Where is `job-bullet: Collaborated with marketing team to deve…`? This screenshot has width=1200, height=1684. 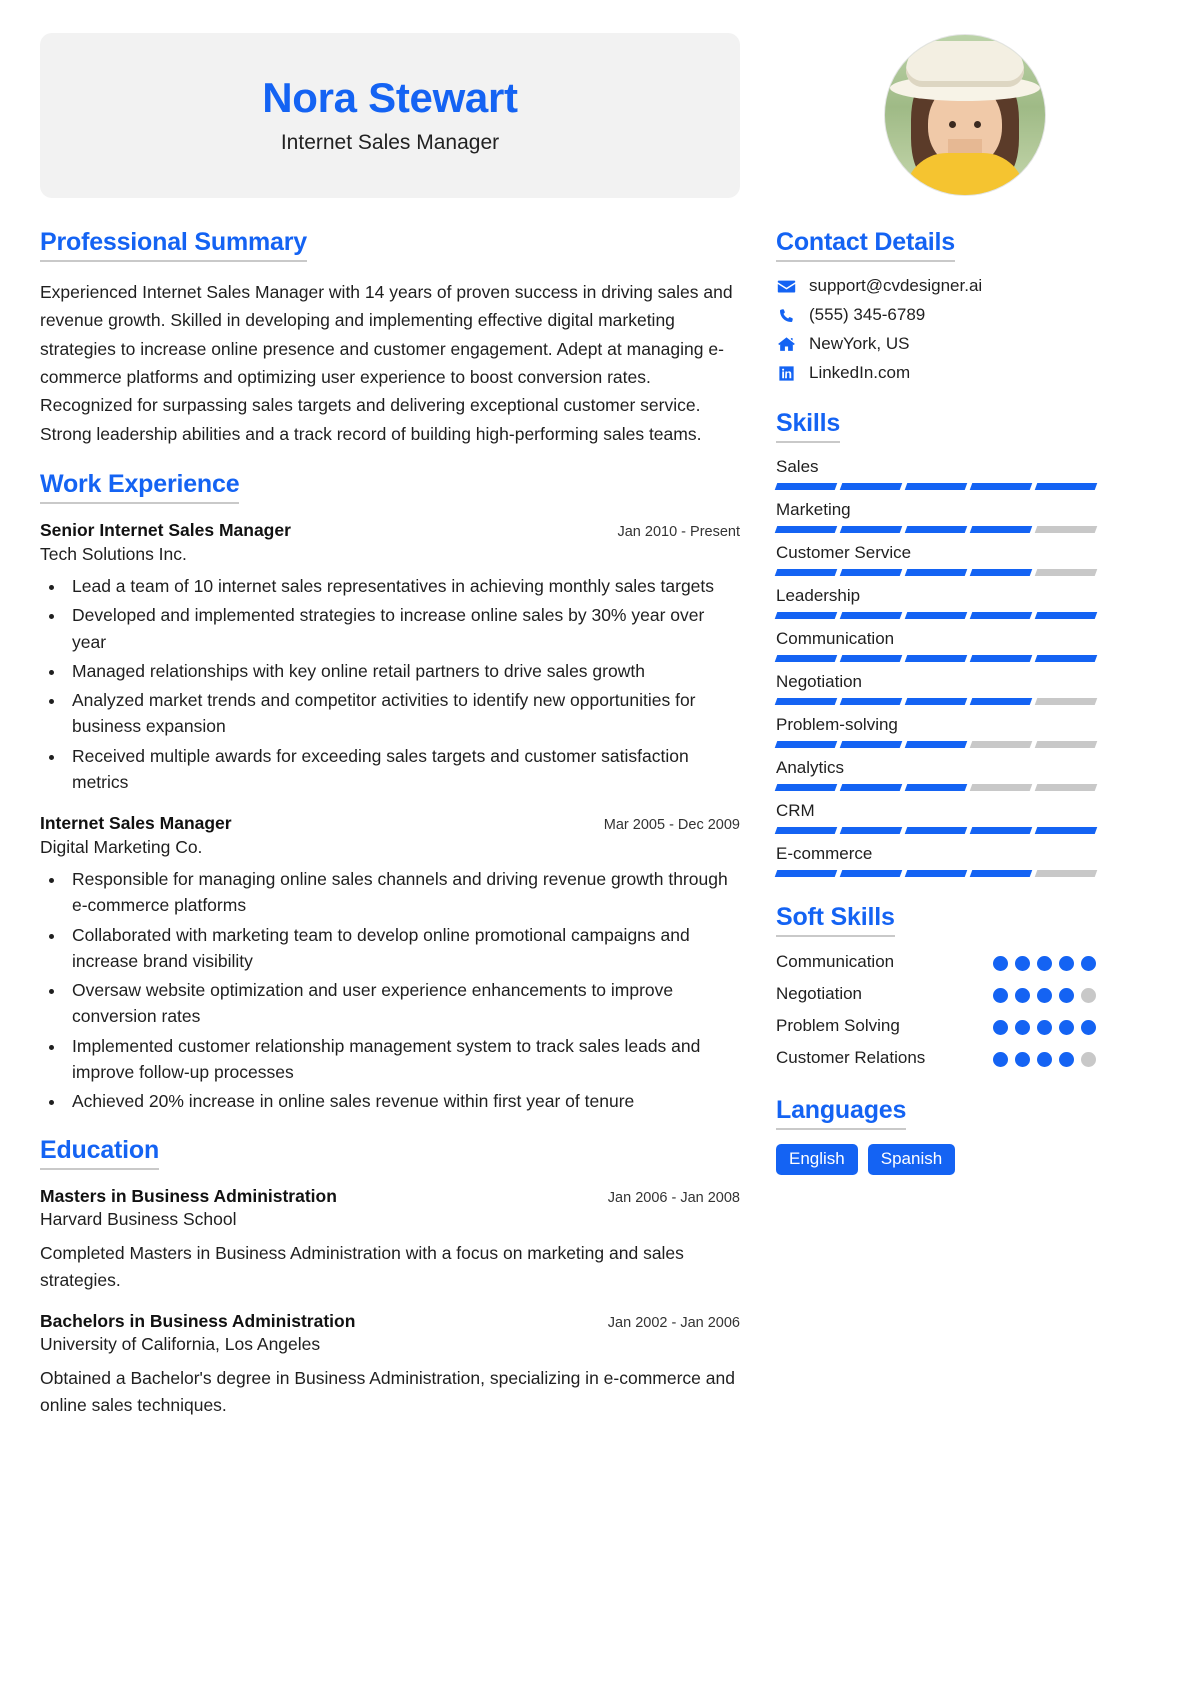 job-bullet: Collaborated with marketing team to deve… is located at coordinates (403, 948).